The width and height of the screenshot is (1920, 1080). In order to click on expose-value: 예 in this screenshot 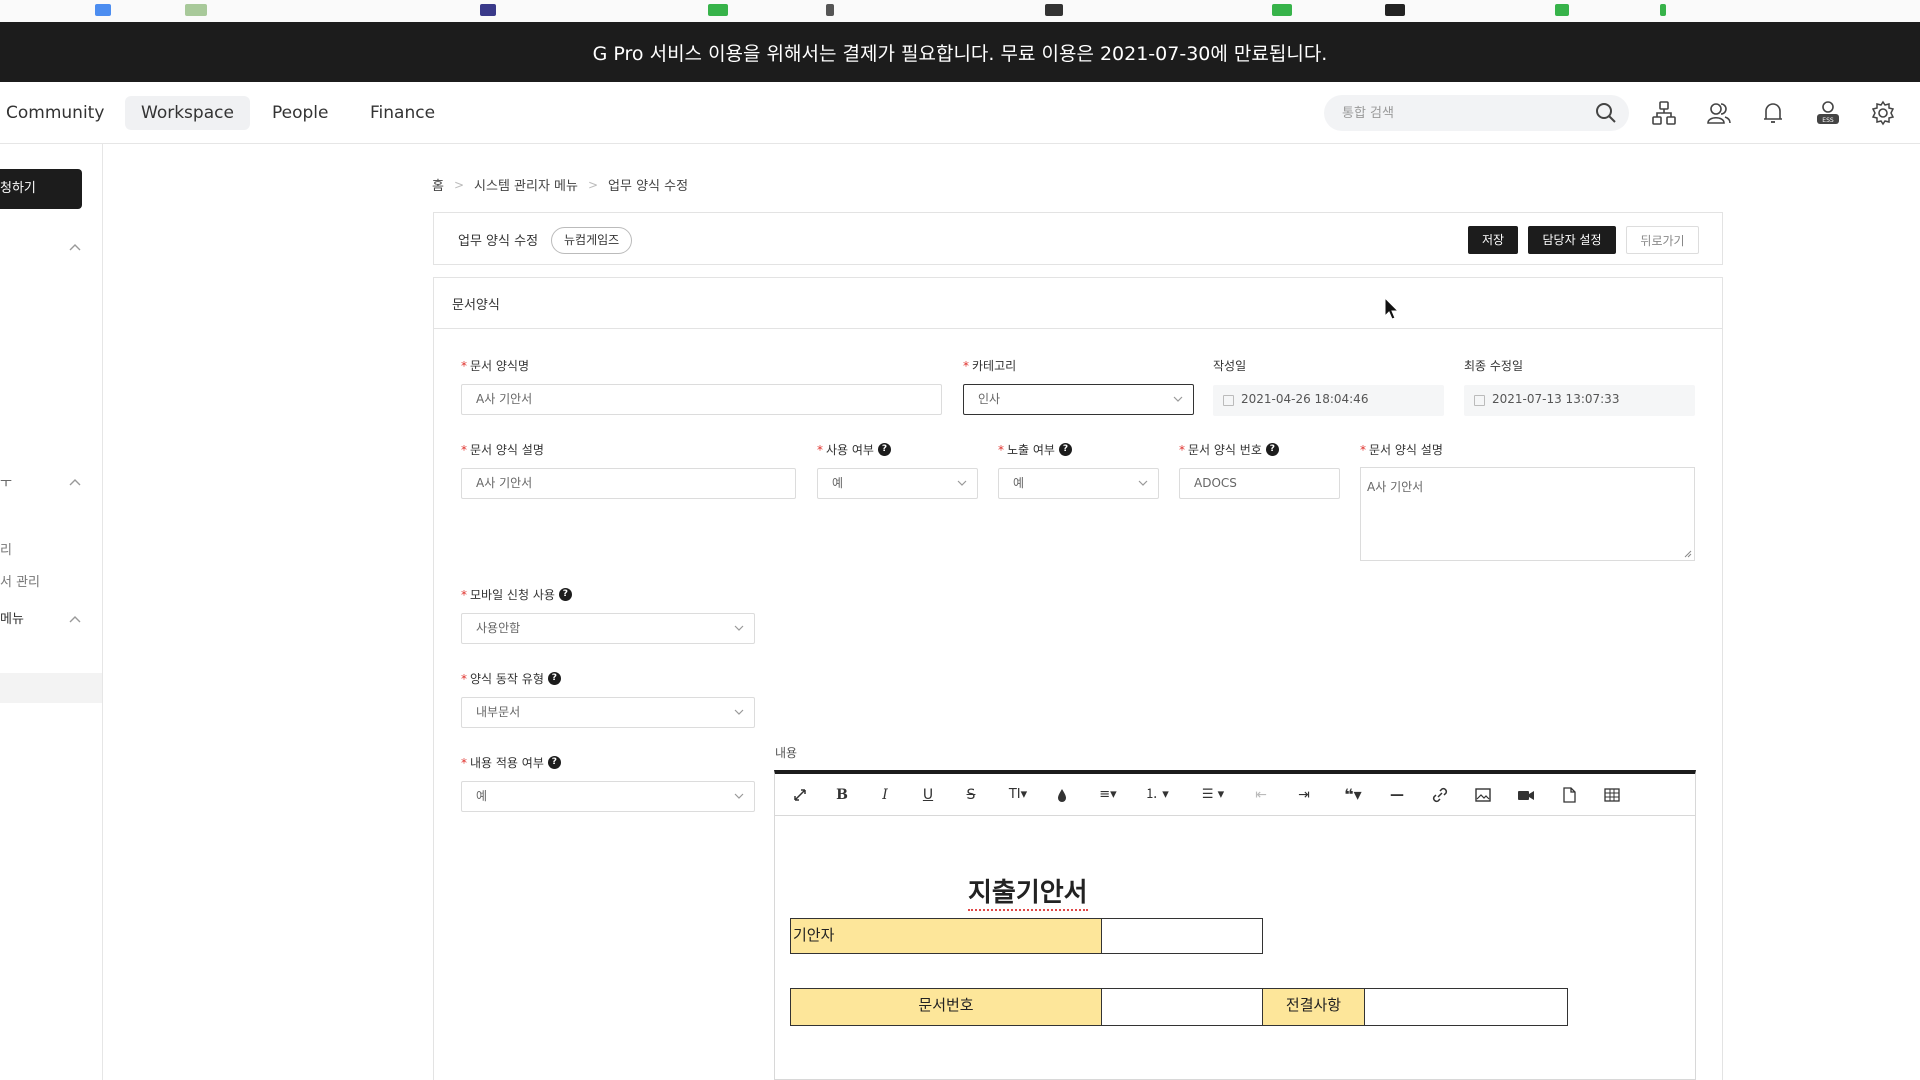, I will do `click(1019, 483)`.